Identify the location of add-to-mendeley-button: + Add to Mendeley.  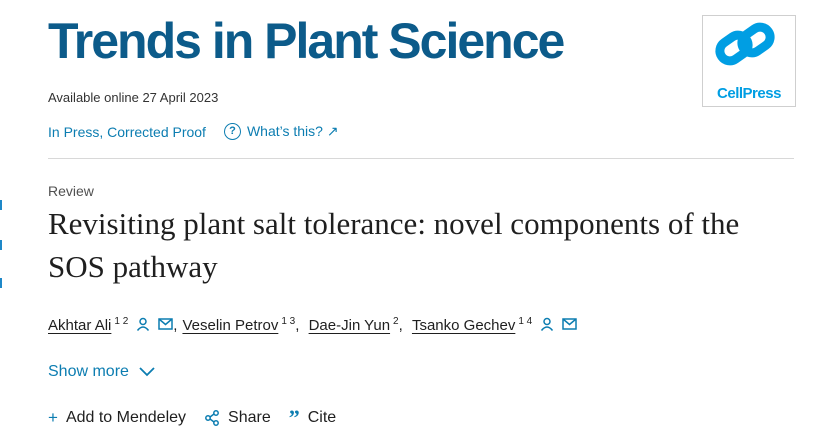
(117, 418).